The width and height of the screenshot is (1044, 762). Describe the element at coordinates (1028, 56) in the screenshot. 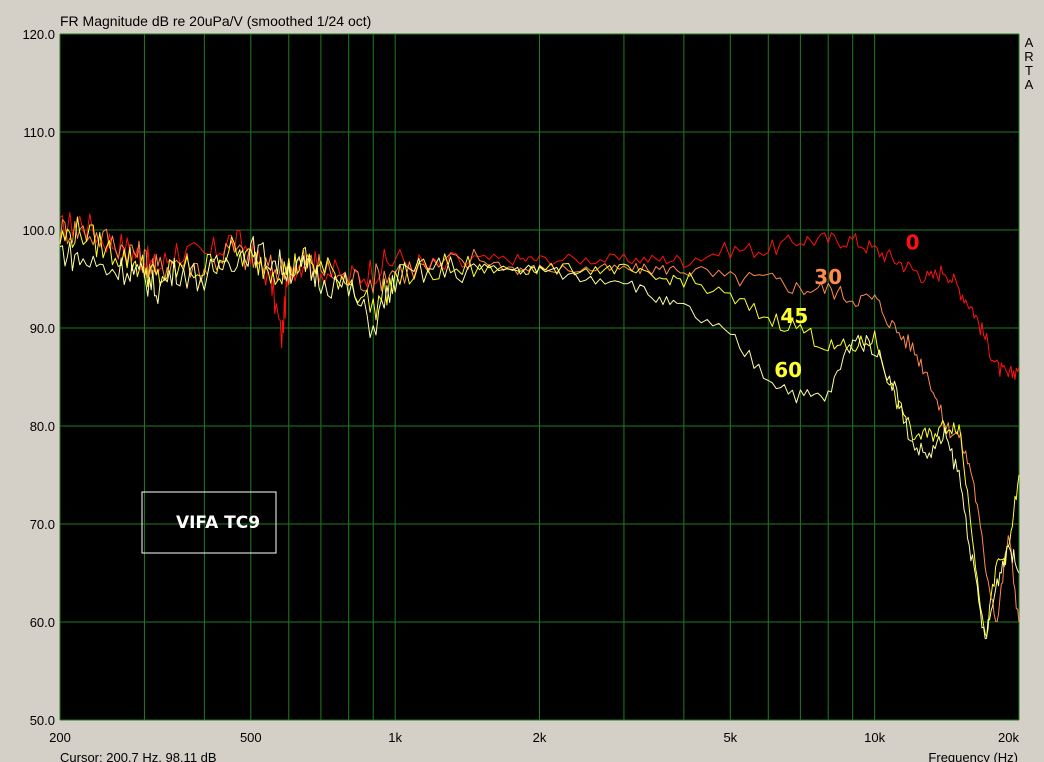

I see `side-letter: R` at that location.